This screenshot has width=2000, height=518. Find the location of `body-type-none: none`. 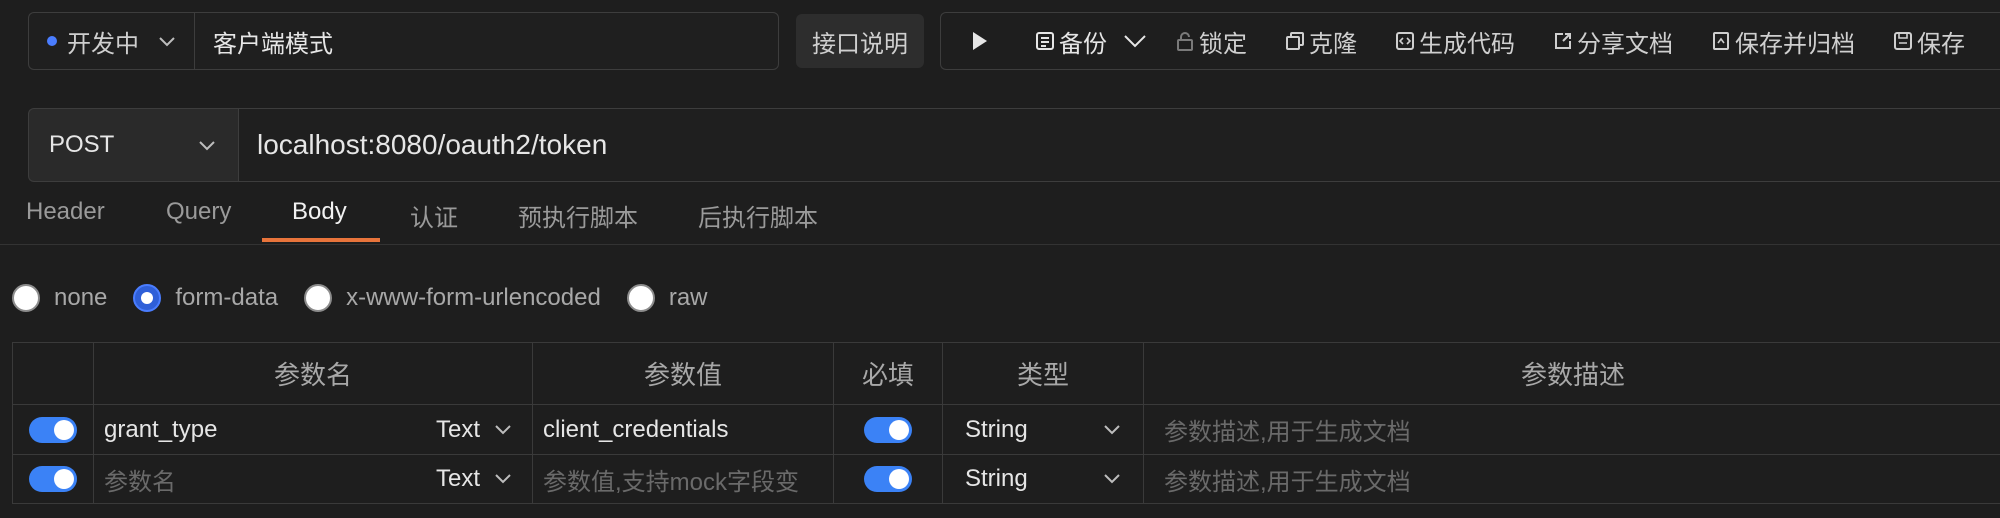

body-type-none: none is located at coordinates (59, 298).